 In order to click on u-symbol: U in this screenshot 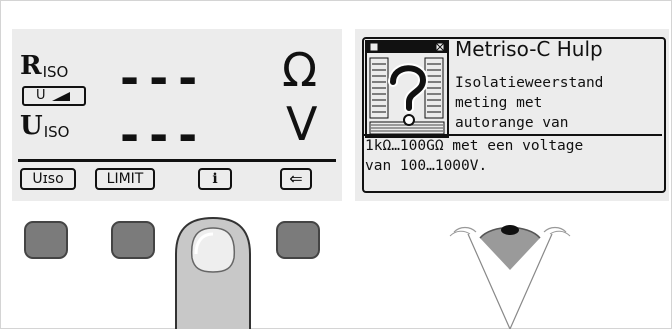, I will do `click(31, 126)`.